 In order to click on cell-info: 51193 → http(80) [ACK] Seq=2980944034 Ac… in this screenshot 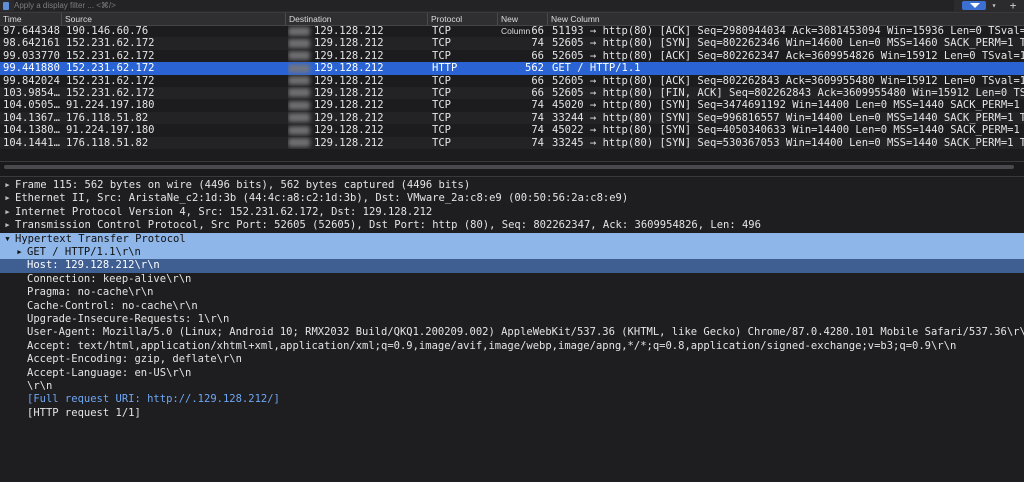, I will do `click(788, 31)`.